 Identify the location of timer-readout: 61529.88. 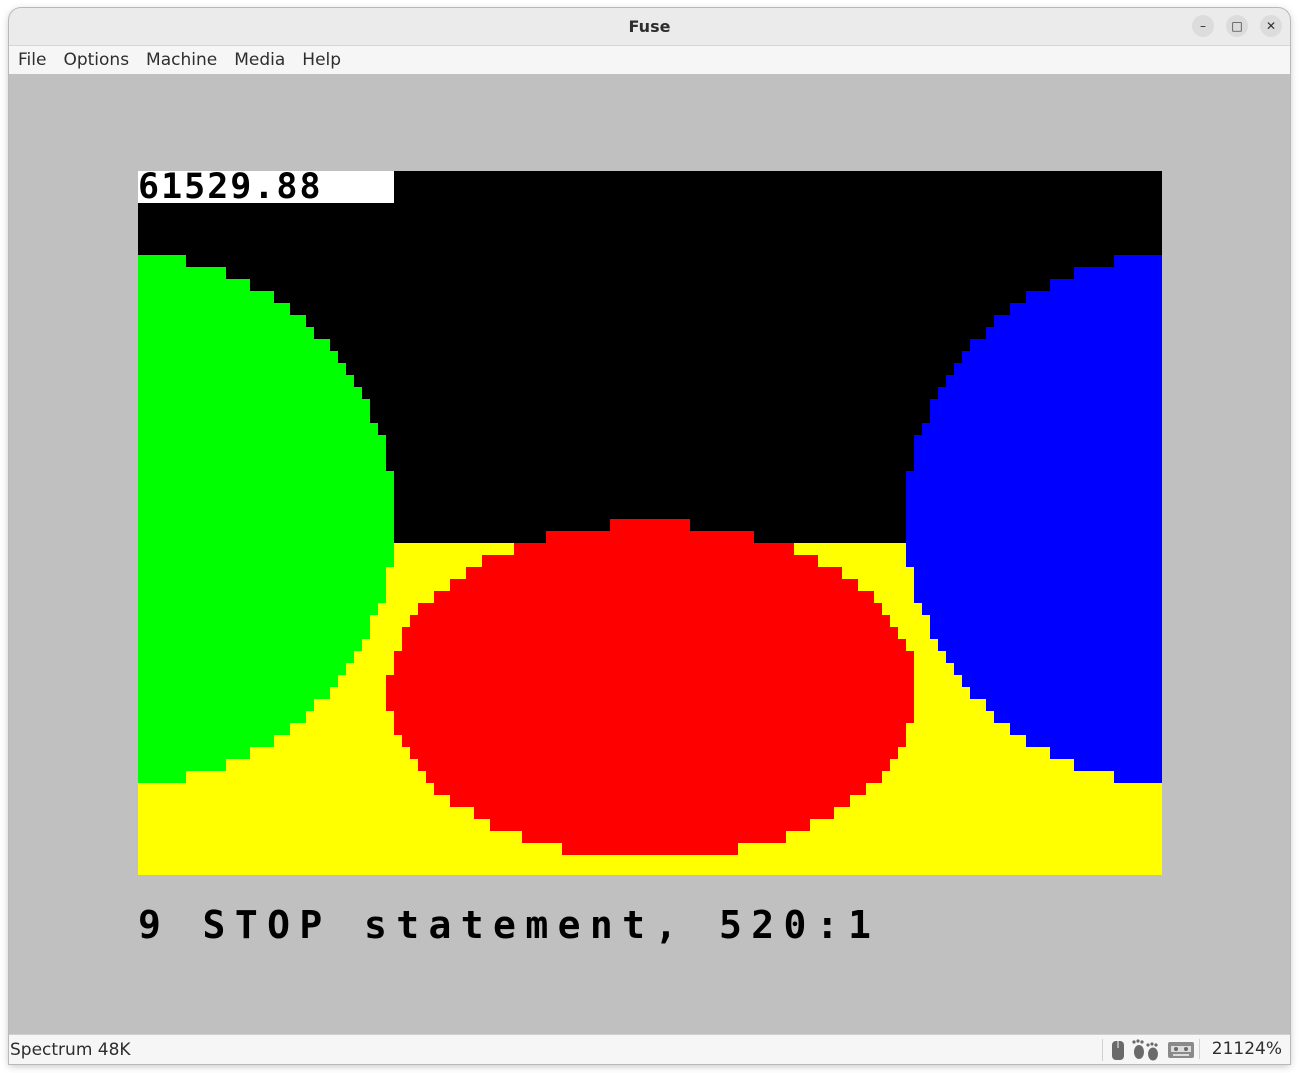
(266, 187).